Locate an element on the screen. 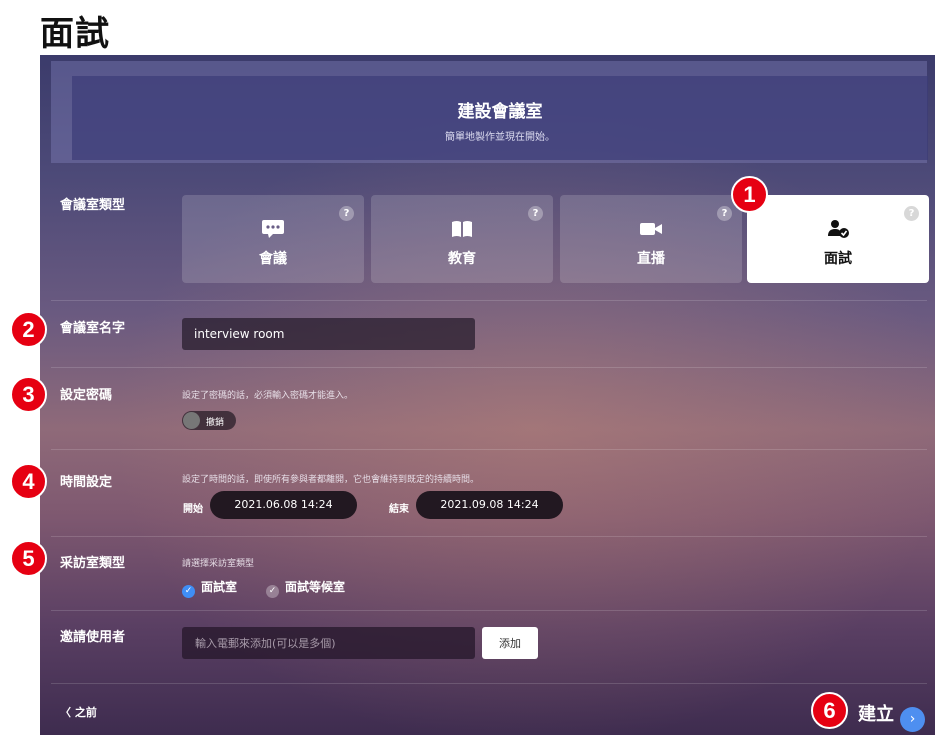 This screenshot has height=735, width=939. radio-interview-room: ✓ 面試室 is located at coordinates (209, 588).